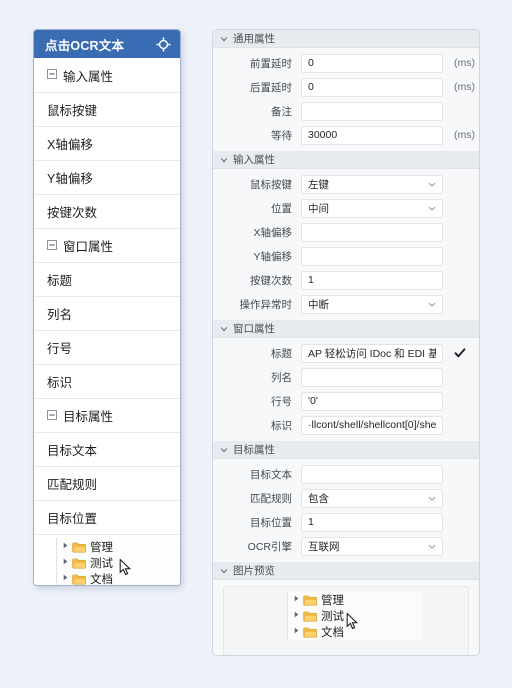 This screenshot has width=512, height=688. Describe the element at coordinates (107, 211) in the screenshot. I see `property-list-item-5: 按键次数` at that location.